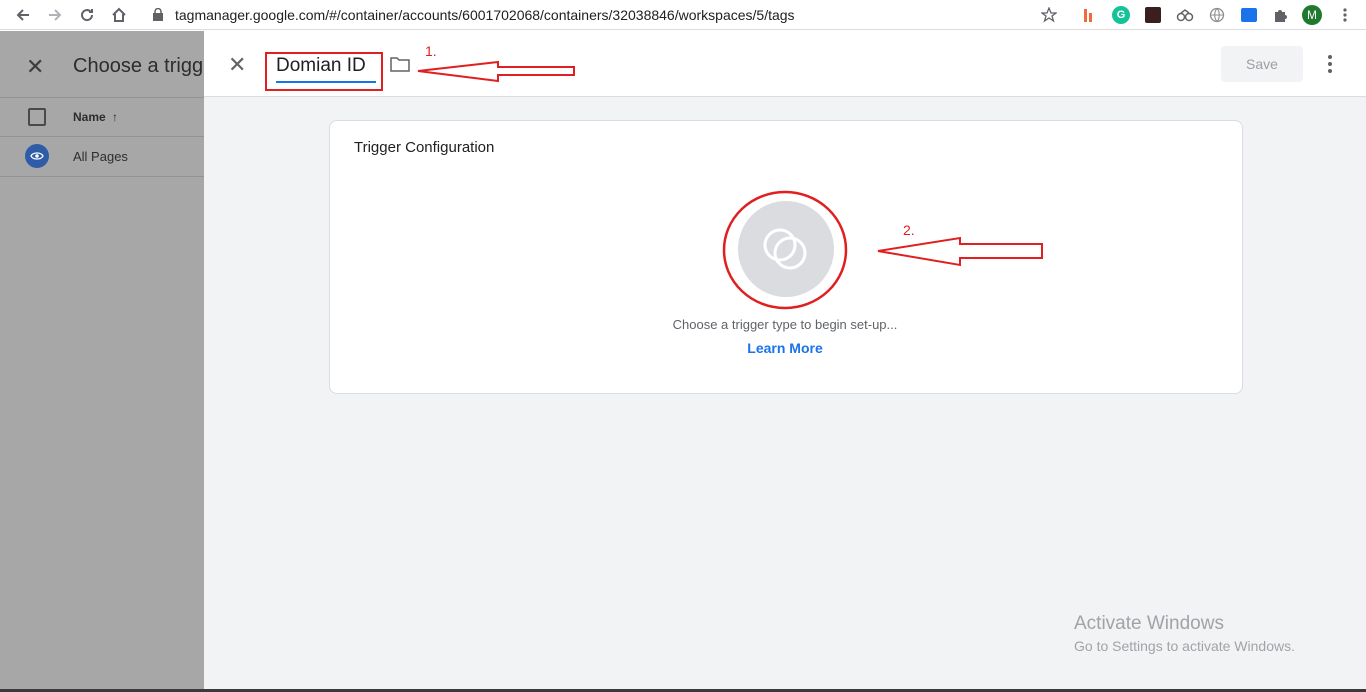 This screenshot has height=692, width=1366. Describe the element at coordinates (1153, 15) in the screenshot. I see `pdf-extension-icon` at that location.